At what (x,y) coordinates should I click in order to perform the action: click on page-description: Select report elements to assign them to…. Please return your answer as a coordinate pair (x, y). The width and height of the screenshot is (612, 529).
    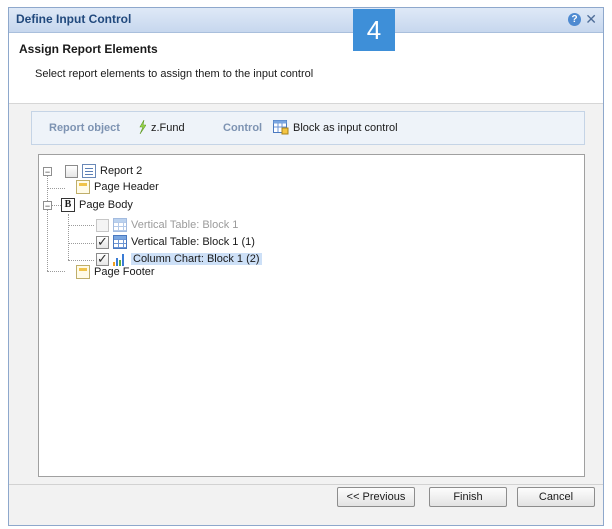
    Looking at the image, I should click on (174, 74).